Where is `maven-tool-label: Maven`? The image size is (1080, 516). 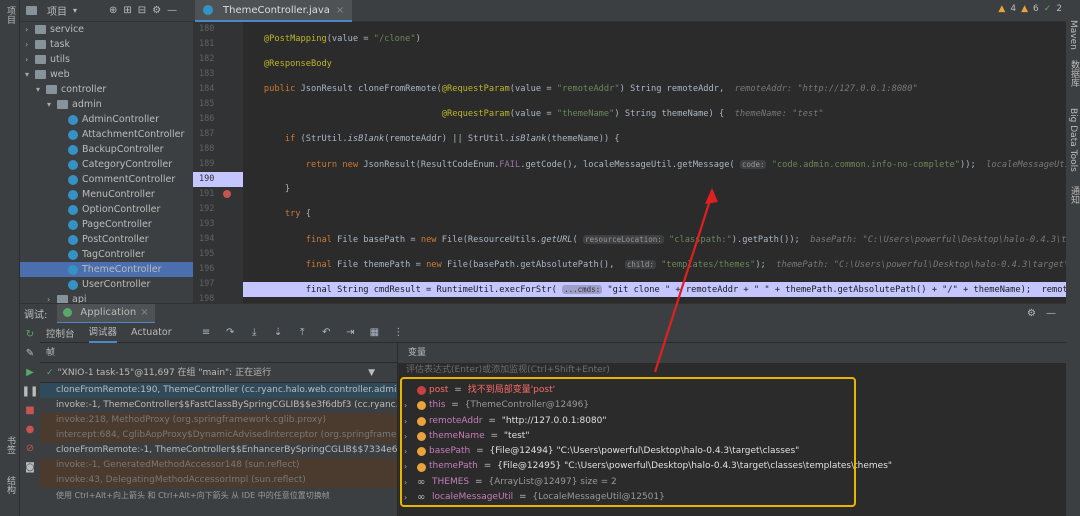
maven-tool-label: Maven is located at coordinates (1073, 35).